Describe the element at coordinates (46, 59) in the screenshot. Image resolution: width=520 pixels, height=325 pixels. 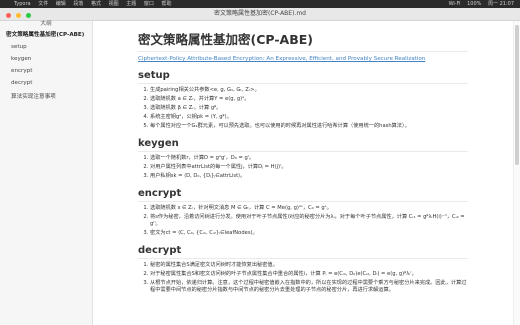
I see `outline-item-keygen: keygen` at that location.